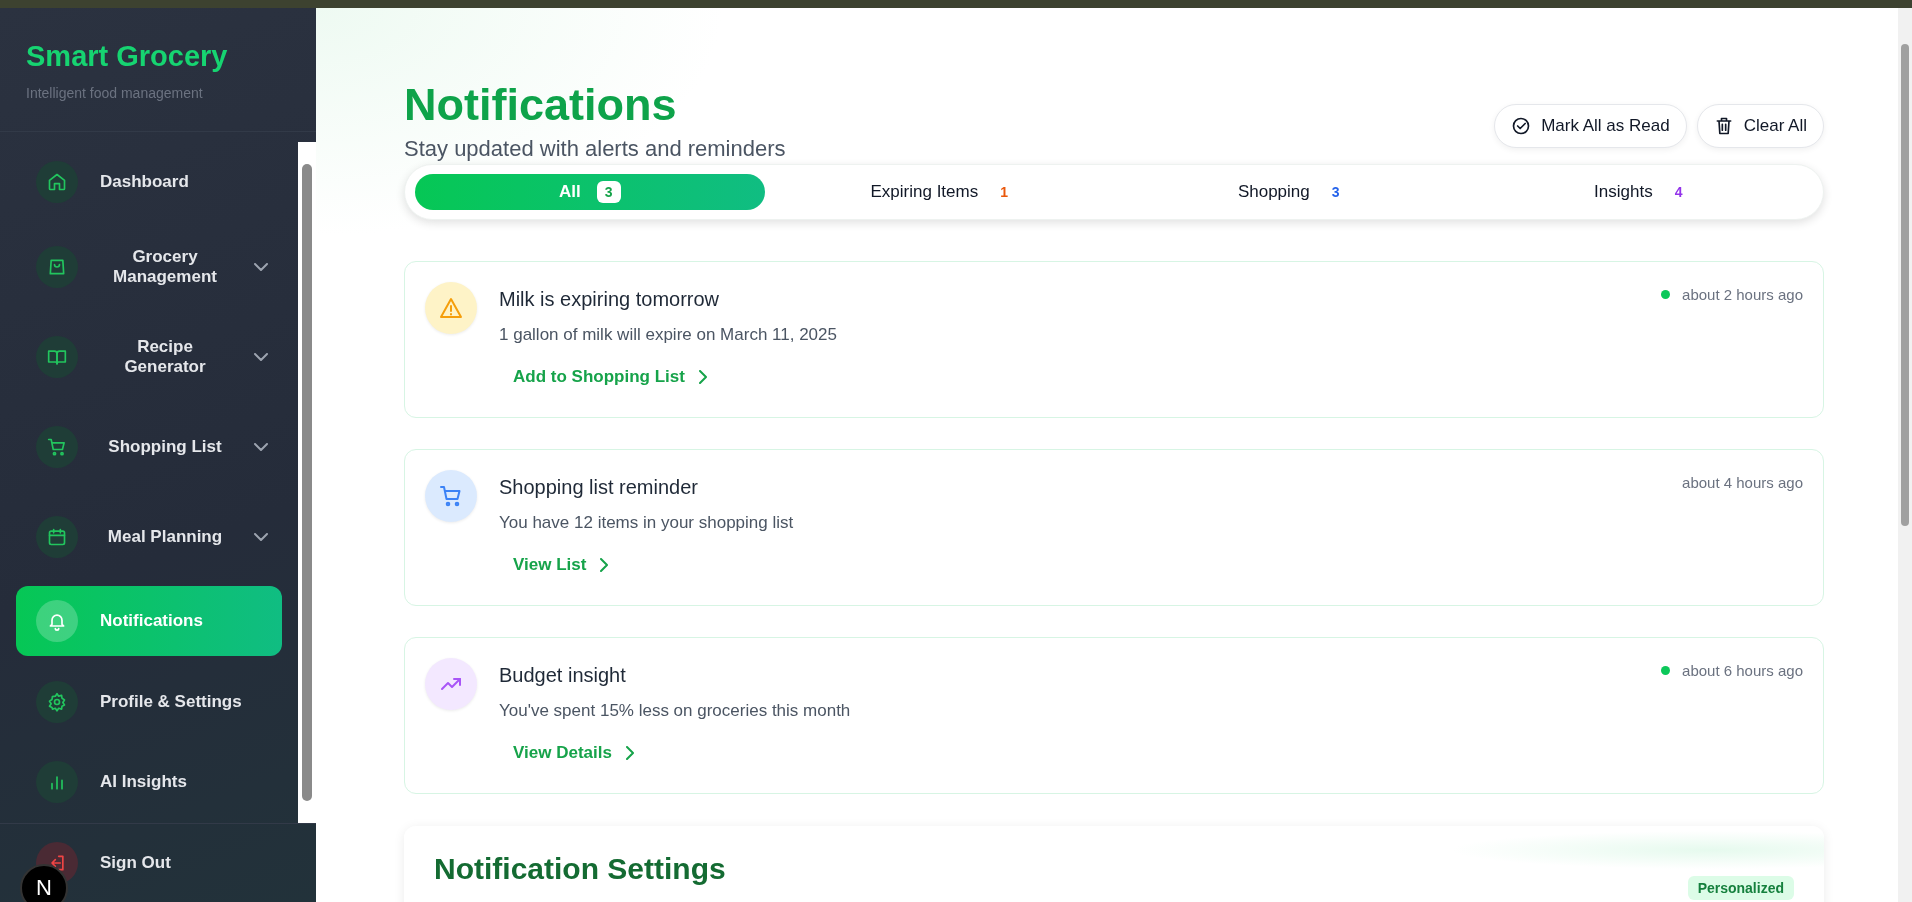  Describe the element at coordinates (1335, 191) in the screenshot. I see `count-label: 3` at that location.